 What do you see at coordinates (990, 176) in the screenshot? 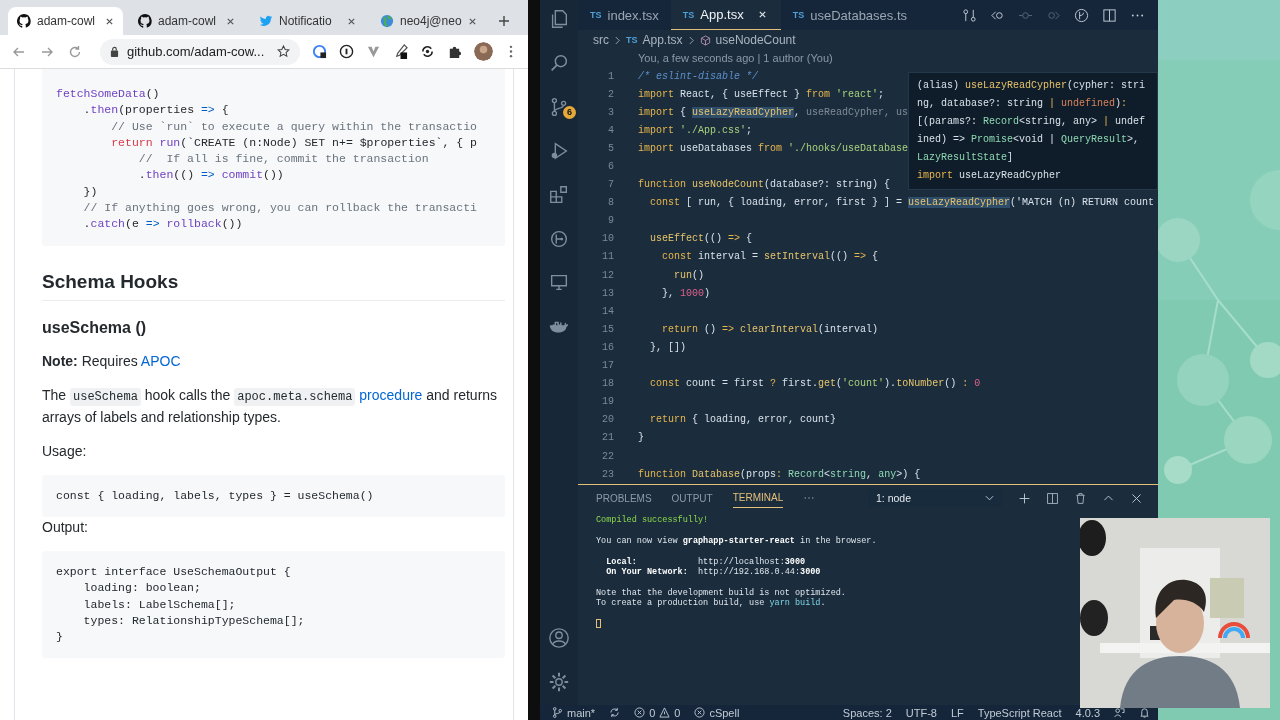
I see `tooltip-line: import useLazyReadCypher` at bounding box center [990, 176].